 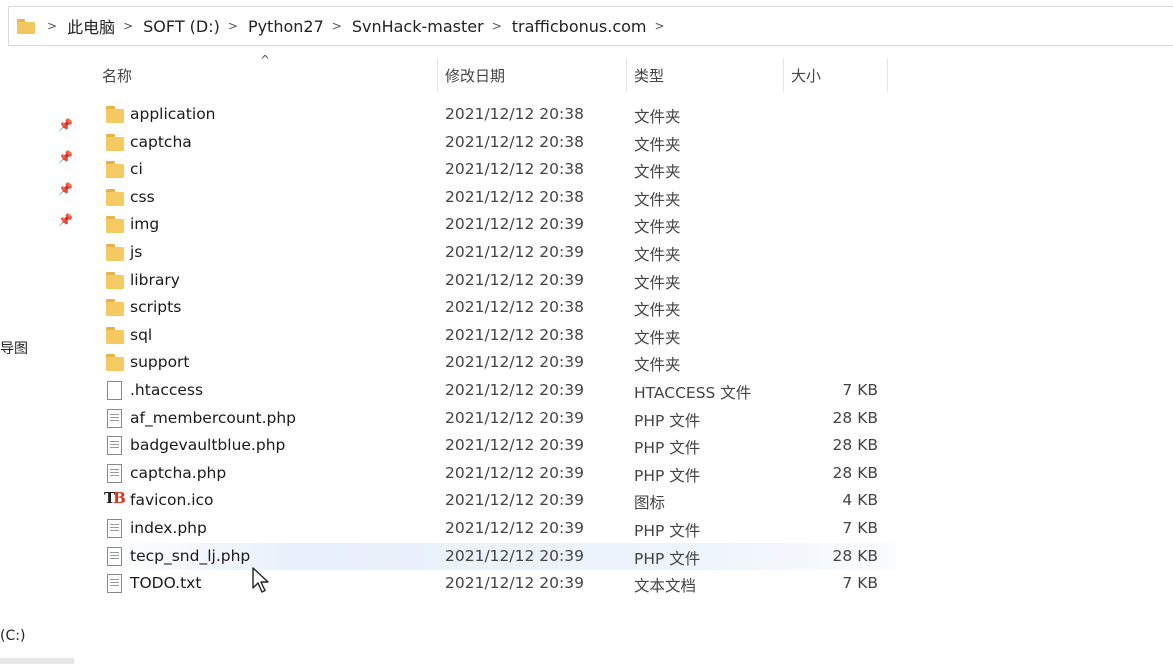 I want to click on file-type: 图标, so click(x=650, y=503).